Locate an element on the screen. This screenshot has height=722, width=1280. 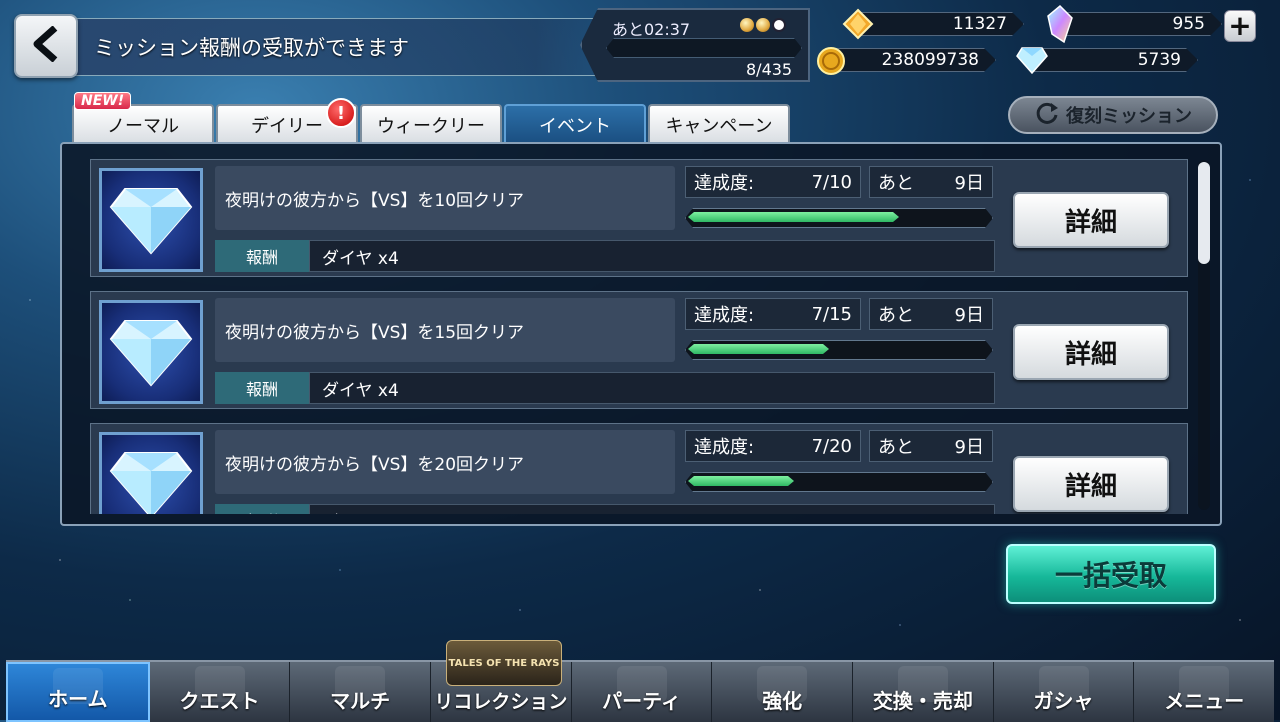
stamina-orbs is located at coordinates (763, 25).